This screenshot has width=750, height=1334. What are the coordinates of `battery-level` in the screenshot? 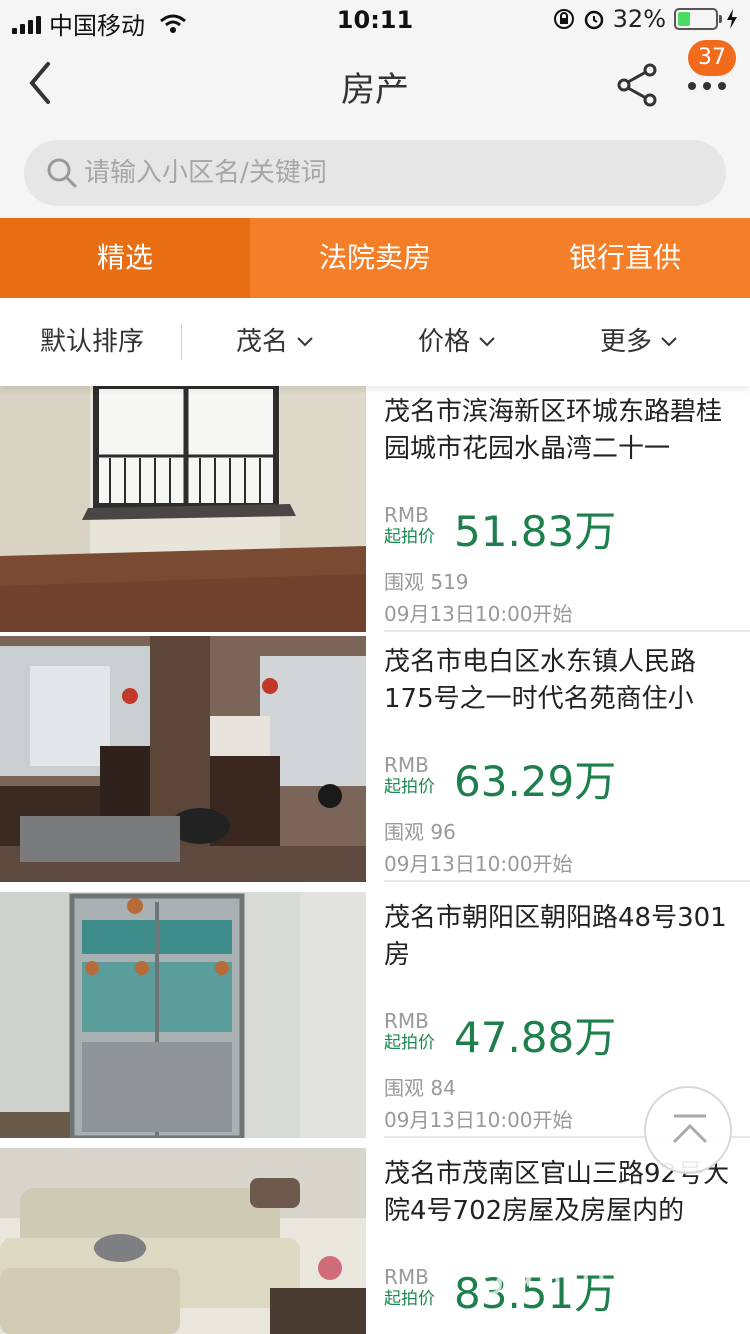 It's located at (684, 19).